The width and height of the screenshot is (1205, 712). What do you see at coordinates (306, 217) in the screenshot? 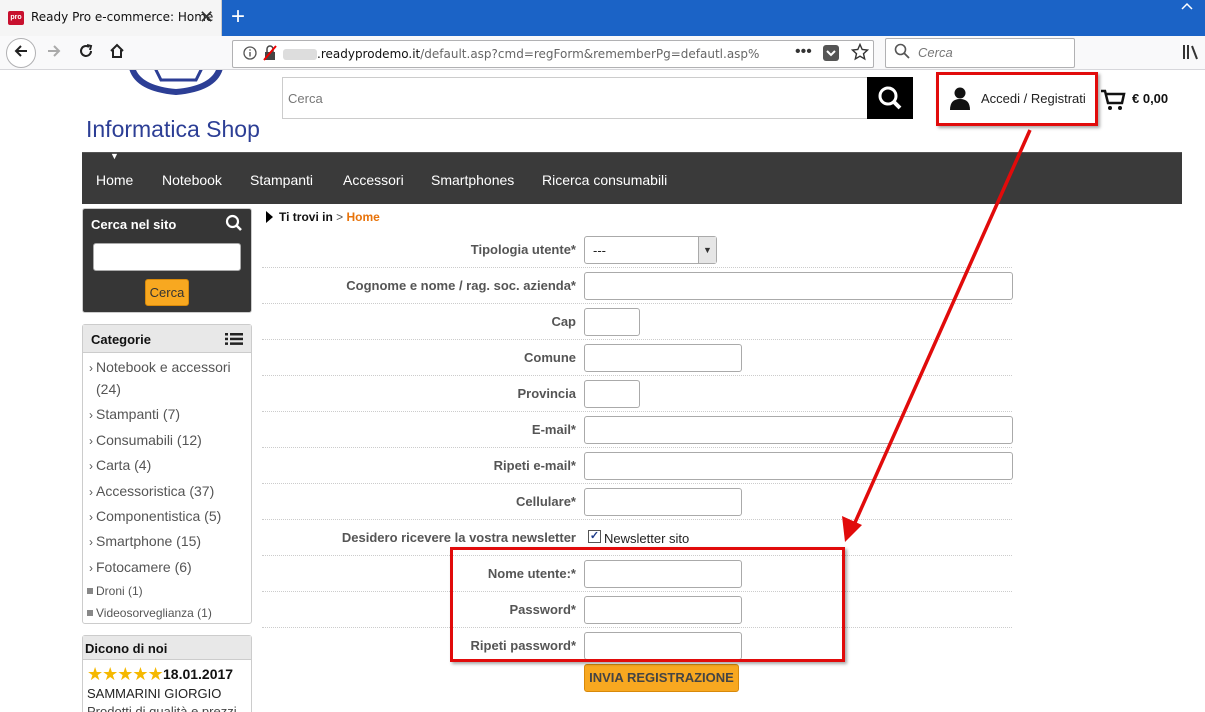
I see `breadcrumb-label: Ti trovi in` at bounding box center [306, 217].